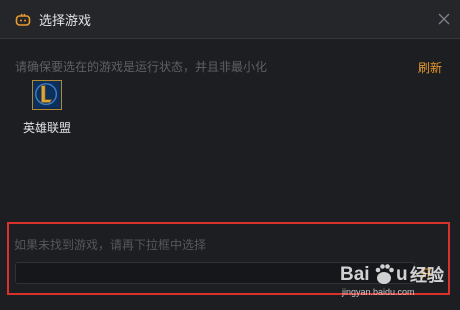 This screenshot has height=310, width=460. I want to click on watermark-url: jingyan.baidu.com, so click(378, 292).